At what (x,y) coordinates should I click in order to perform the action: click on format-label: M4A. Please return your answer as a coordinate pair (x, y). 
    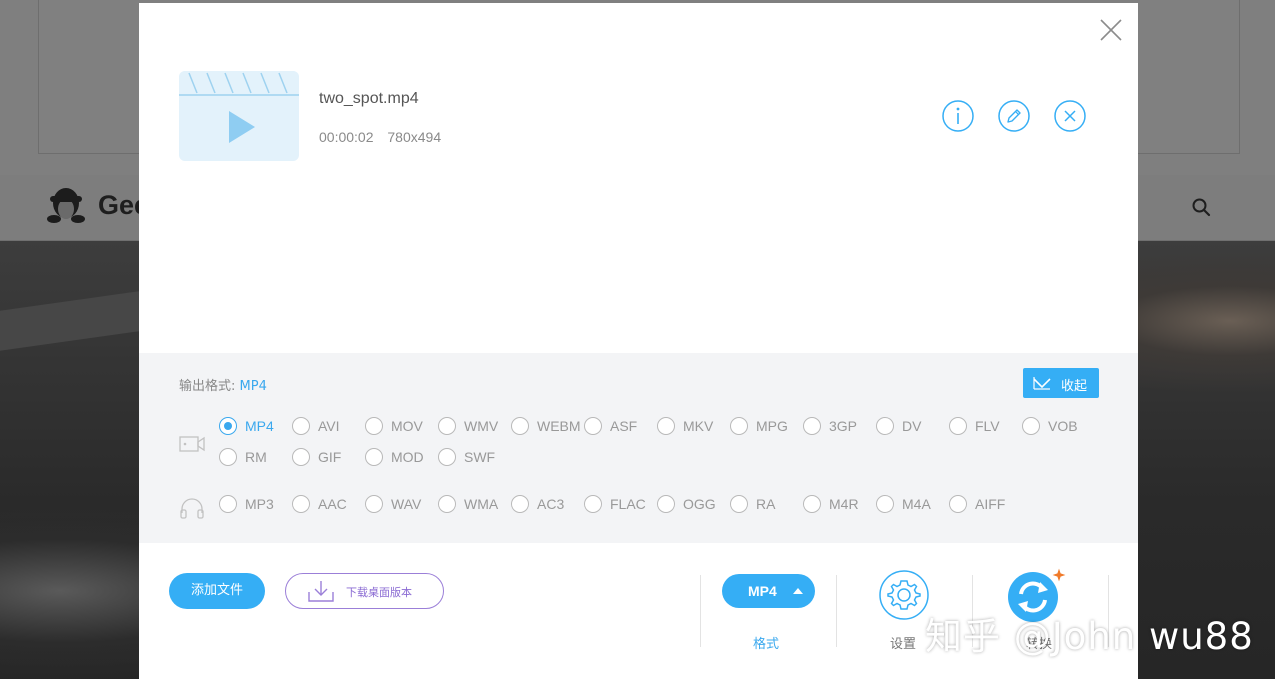
    Looking at the image, I should click on (916, 504).